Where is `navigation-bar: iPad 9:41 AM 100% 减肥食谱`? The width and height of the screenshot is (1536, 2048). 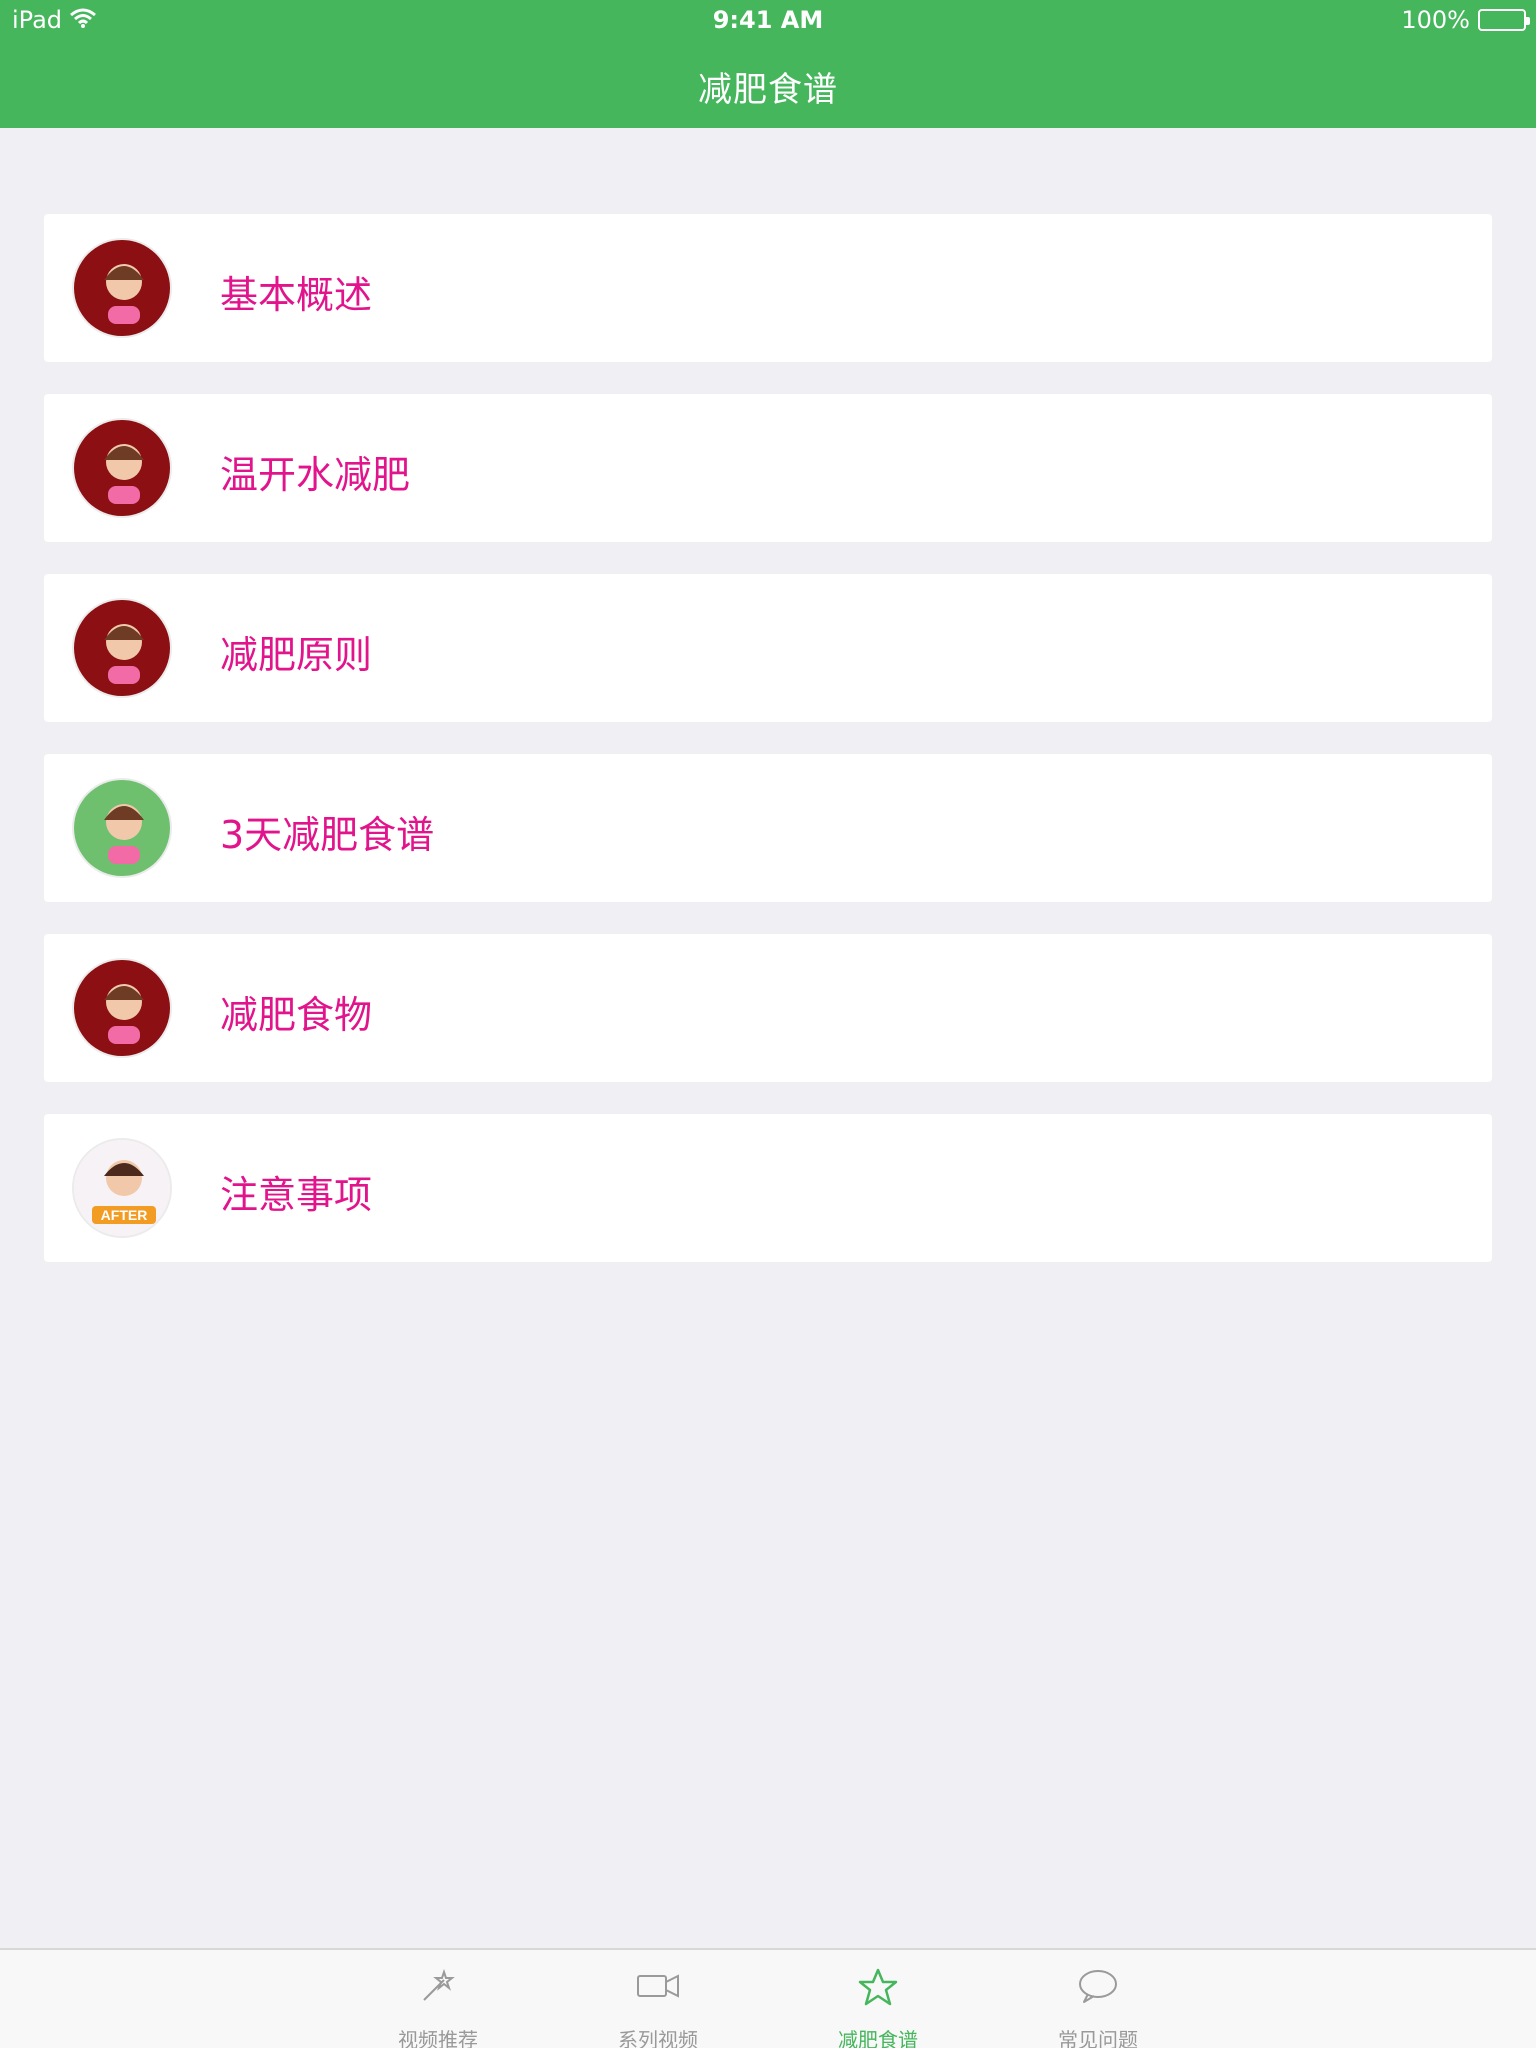 navigation-bar: iPad 9:41 AM 100% 减肥食谱 is located at coordinates (768, 64).